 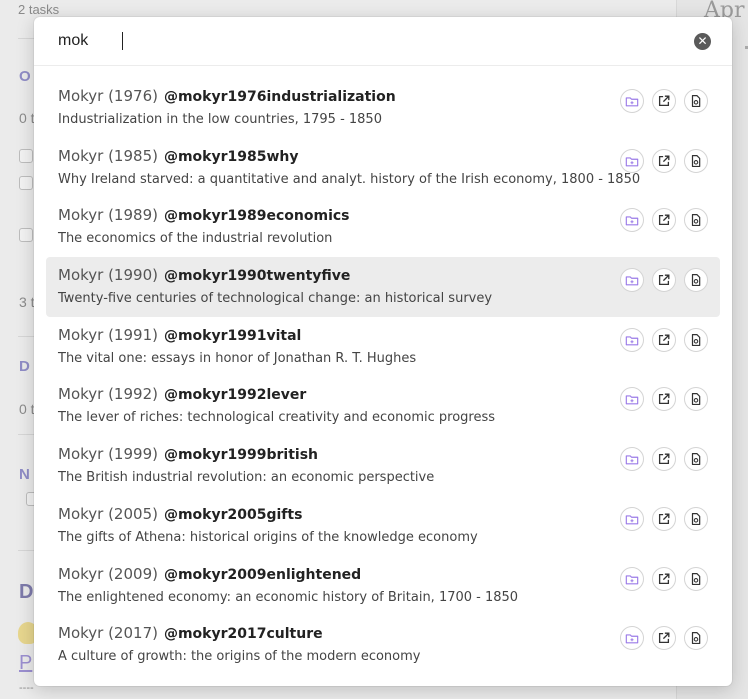 What do you see at coordinates (108, 454) in the screenshot?
I see `result-author: Mokyr (1999)` at bounding box center [108, 454].